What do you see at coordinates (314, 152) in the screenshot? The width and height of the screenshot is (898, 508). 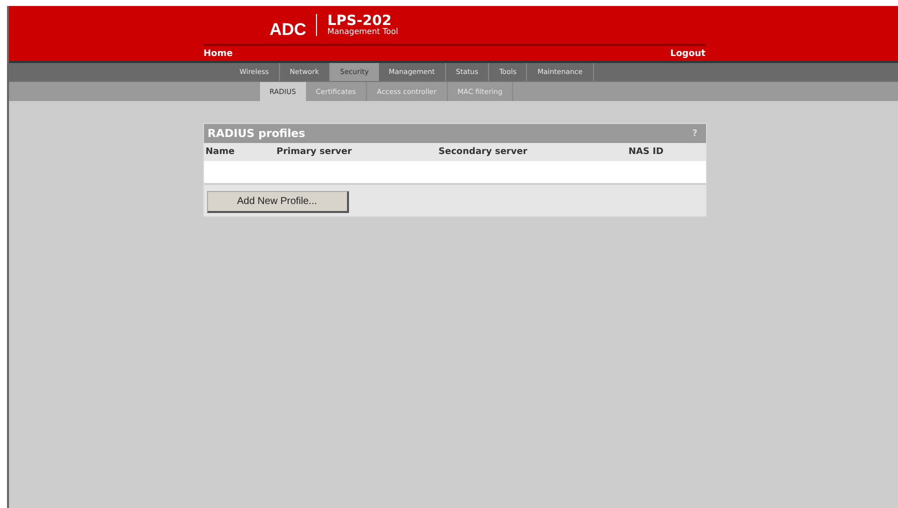 I see `column-header: Primary server` at bounding box center [314, 152].